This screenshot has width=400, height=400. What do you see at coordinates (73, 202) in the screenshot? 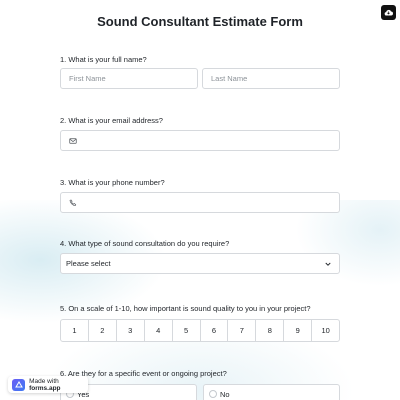
I see `phone-icon` at bounding box center [73, 202].